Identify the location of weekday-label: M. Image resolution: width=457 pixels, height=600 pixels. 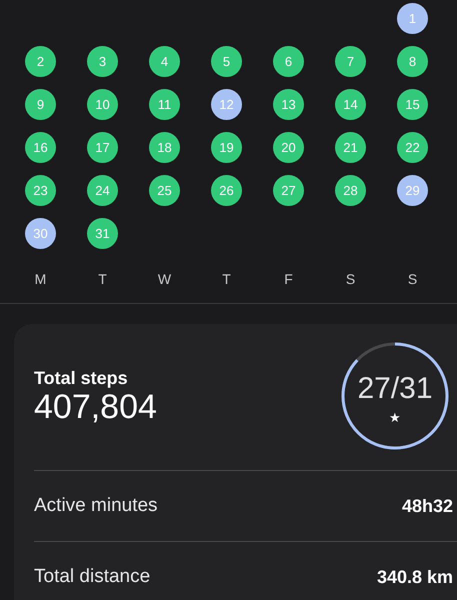
(41, 280).